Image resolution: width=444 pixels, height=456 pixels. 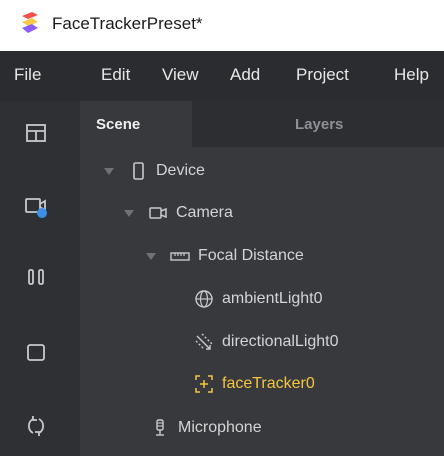 I want to click on tree-item-focal-distance: Focal Distance, so click(x=225, y=256).